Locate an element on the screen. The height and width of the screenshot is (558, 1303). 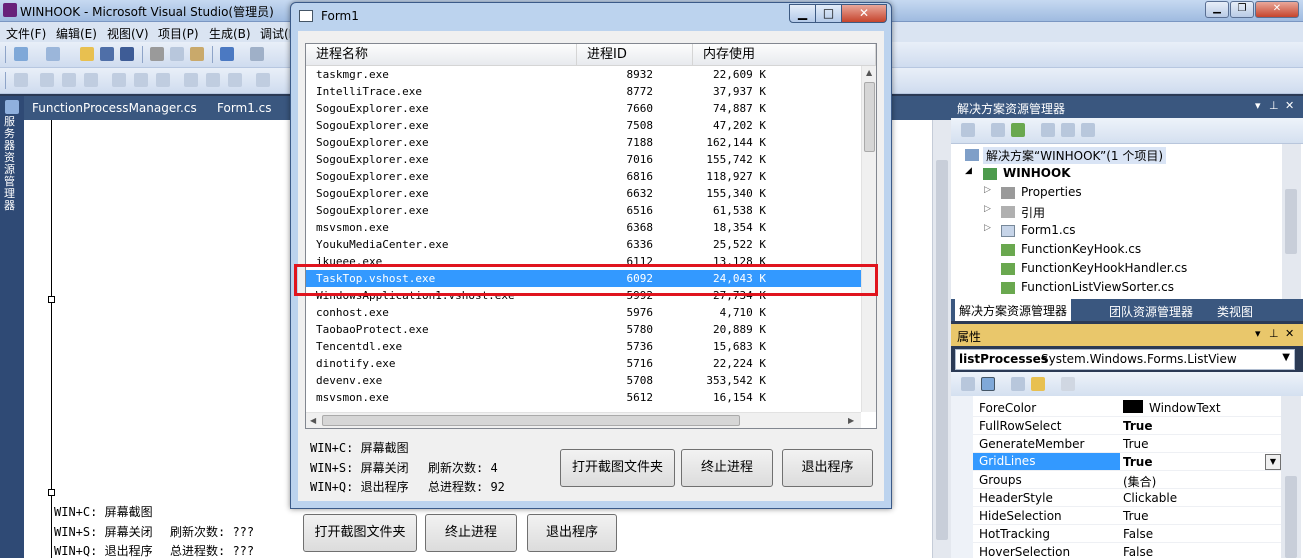
tree-item-function-key-hook-handler: FunctionKeyHookHandler.cs is located at coordinates (1104, 268).